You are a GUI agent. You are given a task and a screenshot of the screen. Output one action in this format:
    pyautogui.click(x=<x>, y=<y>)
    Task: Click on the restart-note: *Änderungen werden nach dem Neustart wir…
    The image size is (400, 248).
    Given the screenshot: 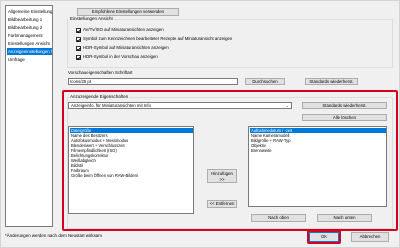 What is the action you would take?
    pyautogui.click(x=53, y=235)
    